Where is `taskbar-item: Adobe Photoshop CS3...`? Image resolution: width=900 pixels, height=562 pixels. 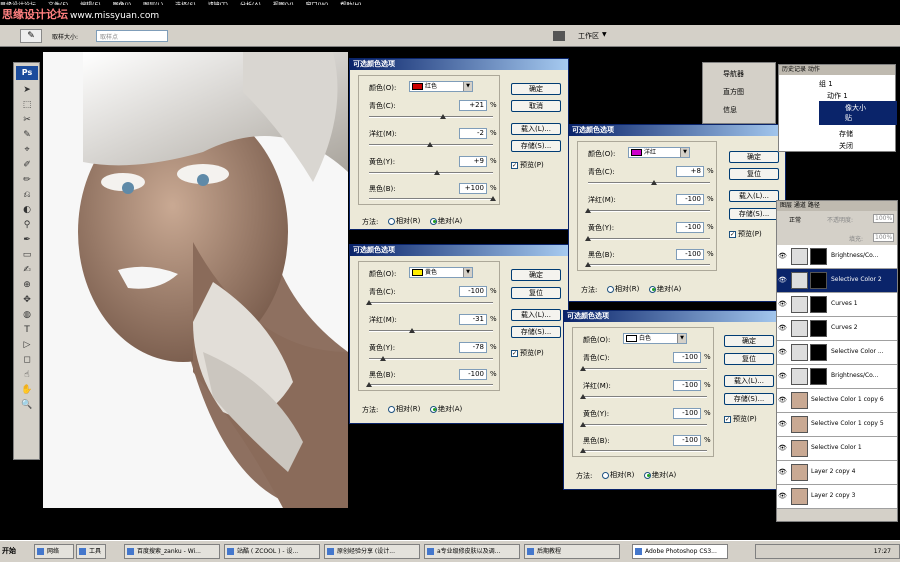 taskbar-item: Adobe Photoshop CS3... is located at coordinates (680, 551).